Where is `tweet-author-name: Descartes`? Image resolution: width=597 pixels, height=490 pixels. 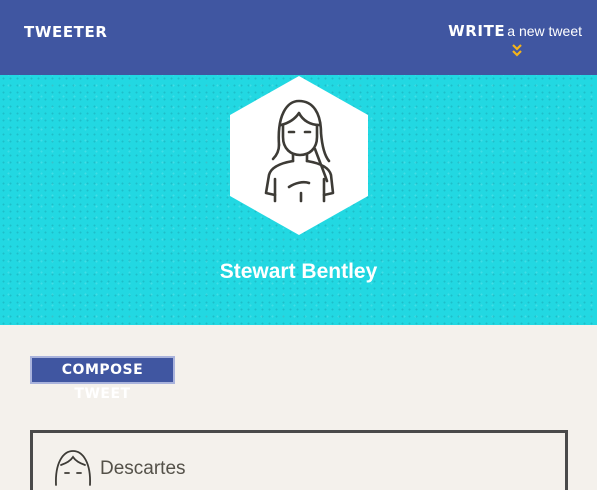
tweet-author-name: Descartes is located at coordinates (143, 469).